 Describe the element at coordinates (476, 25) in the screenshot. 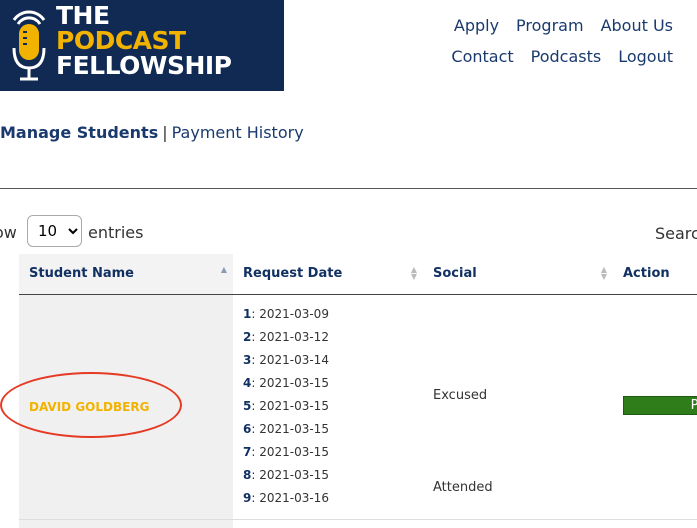

I see `nav-apply: Apply` at that location.